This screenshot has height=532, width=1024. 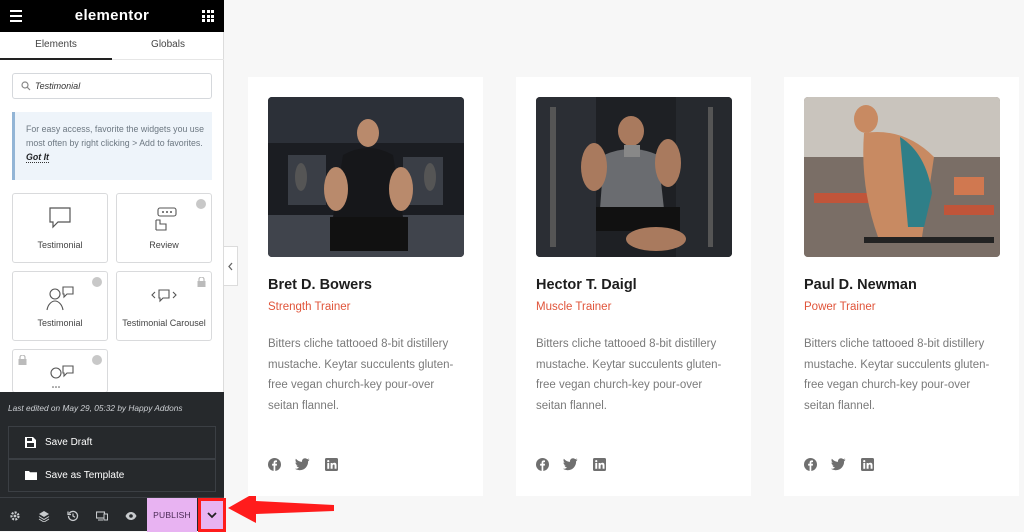 I want to click on panel-header: elementor, so click(x=112, y=16).